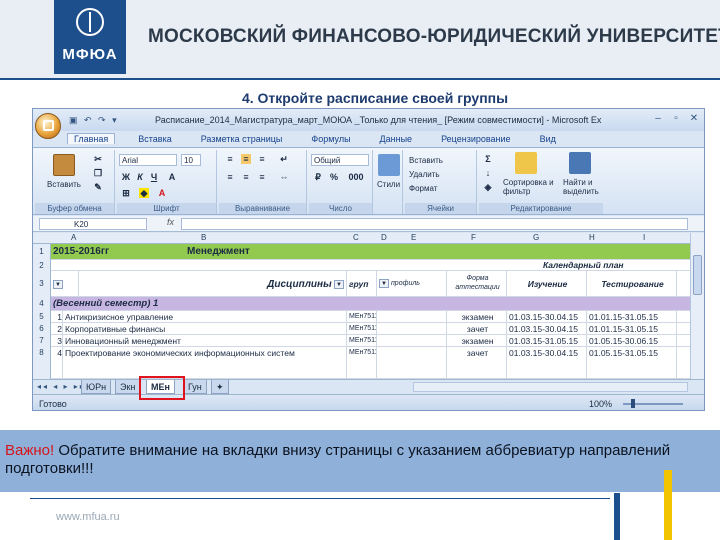 This screenshot has height=540, width=720. What do you see at coordinates (583, 187) in the screenshot?
I see `find-select-button: Найти и выделить` at bounding box center [583, 187].